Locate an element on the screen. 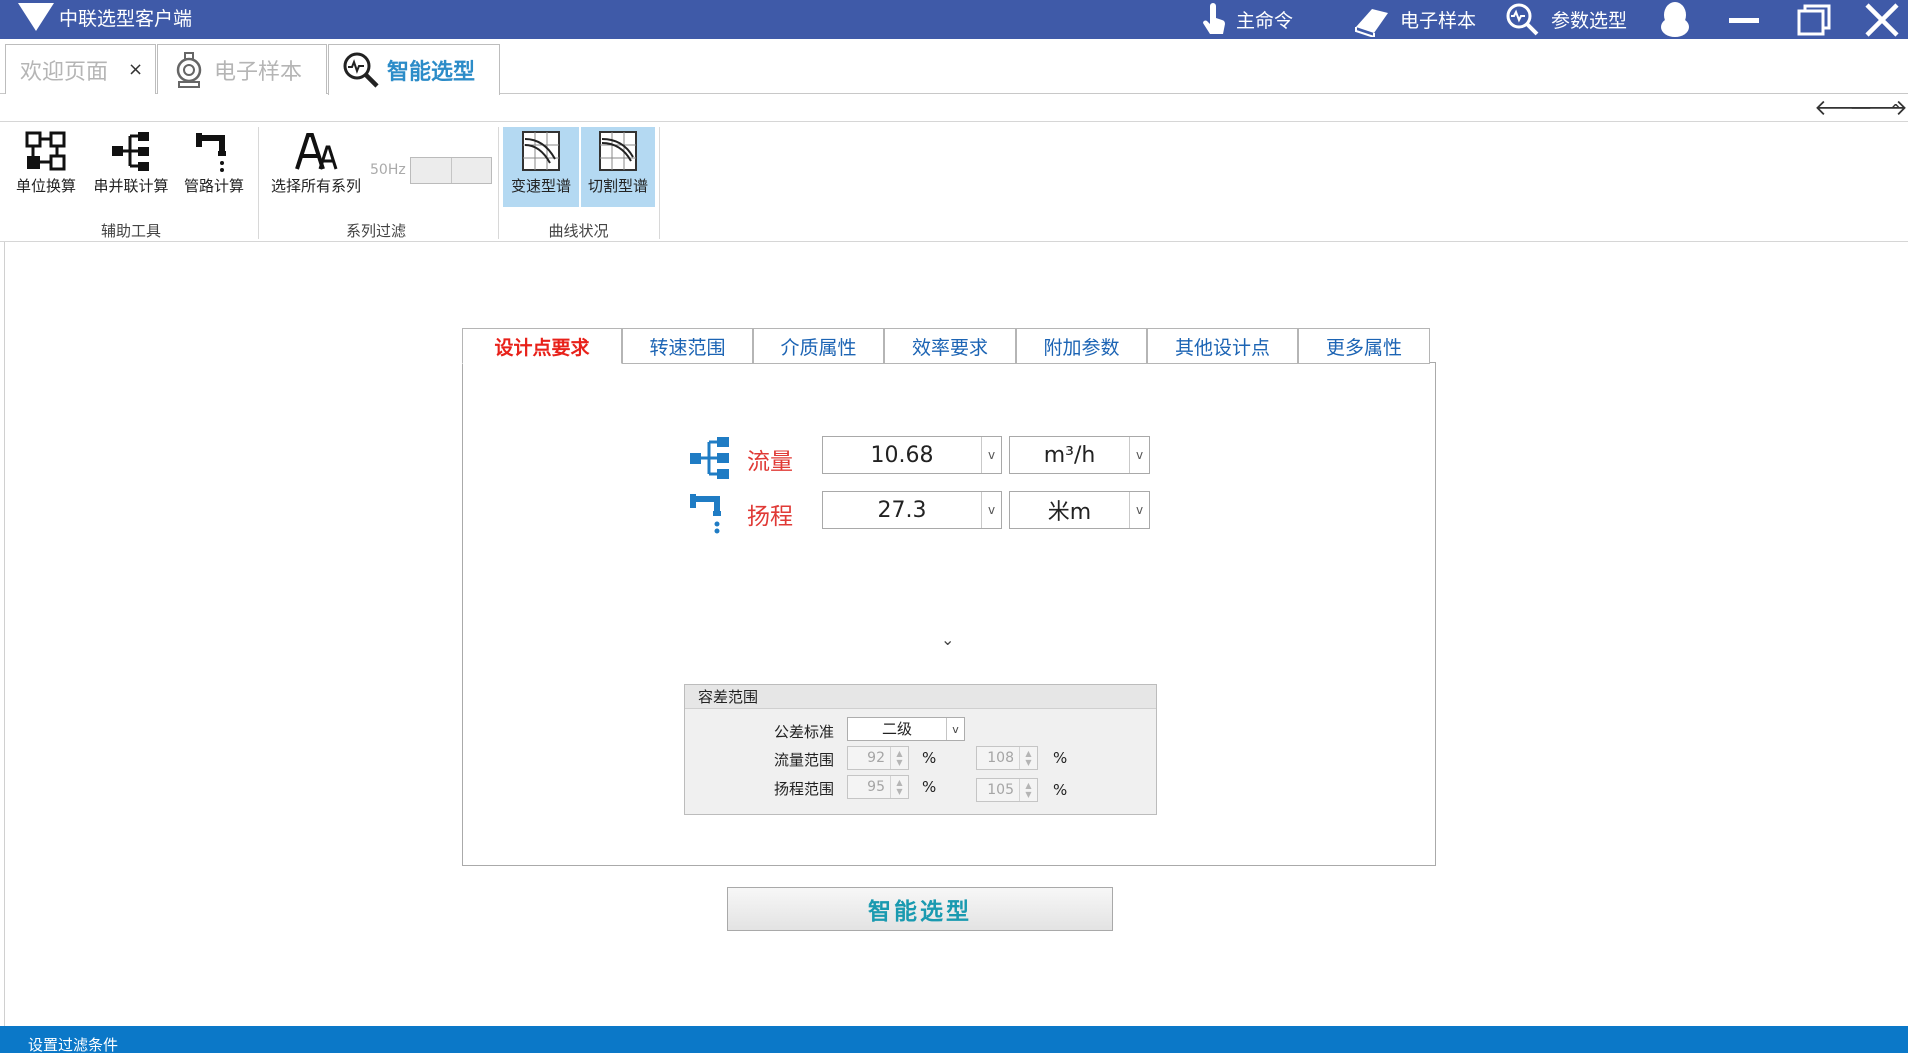 This screenshot has height=1053, width=1908. left-edge is located at coordinates (2, 634).